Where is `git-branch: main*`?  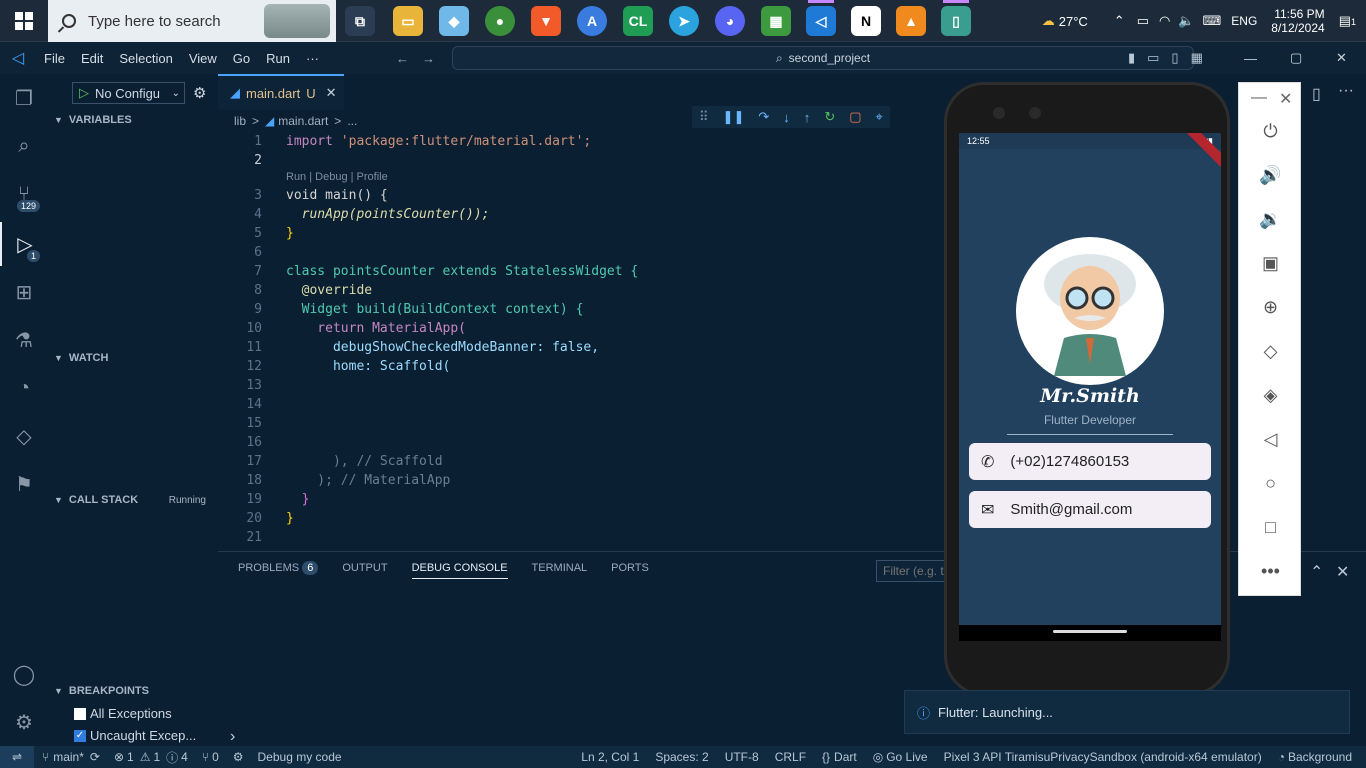 git-branch: main* is located at coordinates (68, 757).